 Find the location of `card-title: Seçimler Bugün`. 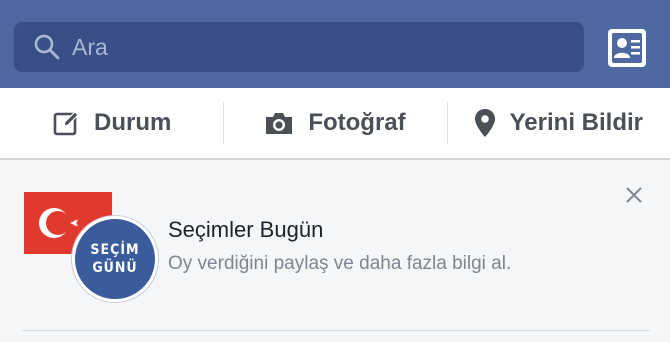

card-title: Seçimler Bugün is located at coordinates (245, 230).